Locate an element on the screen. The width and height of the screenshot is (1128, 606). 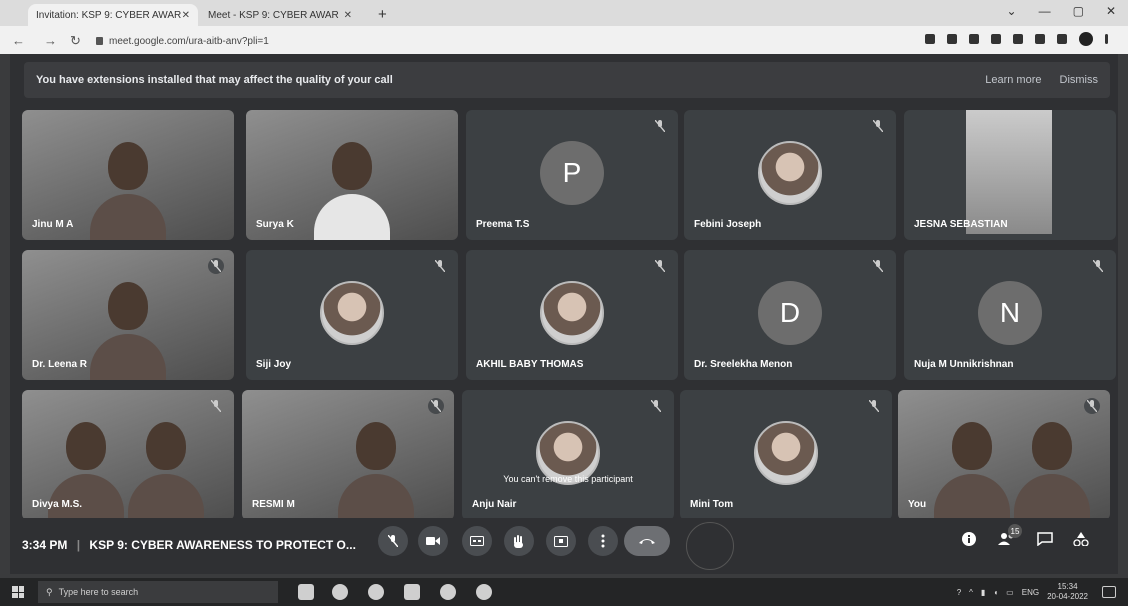
participant-tile: Divya M.S. is located at coordinates (128, 455).